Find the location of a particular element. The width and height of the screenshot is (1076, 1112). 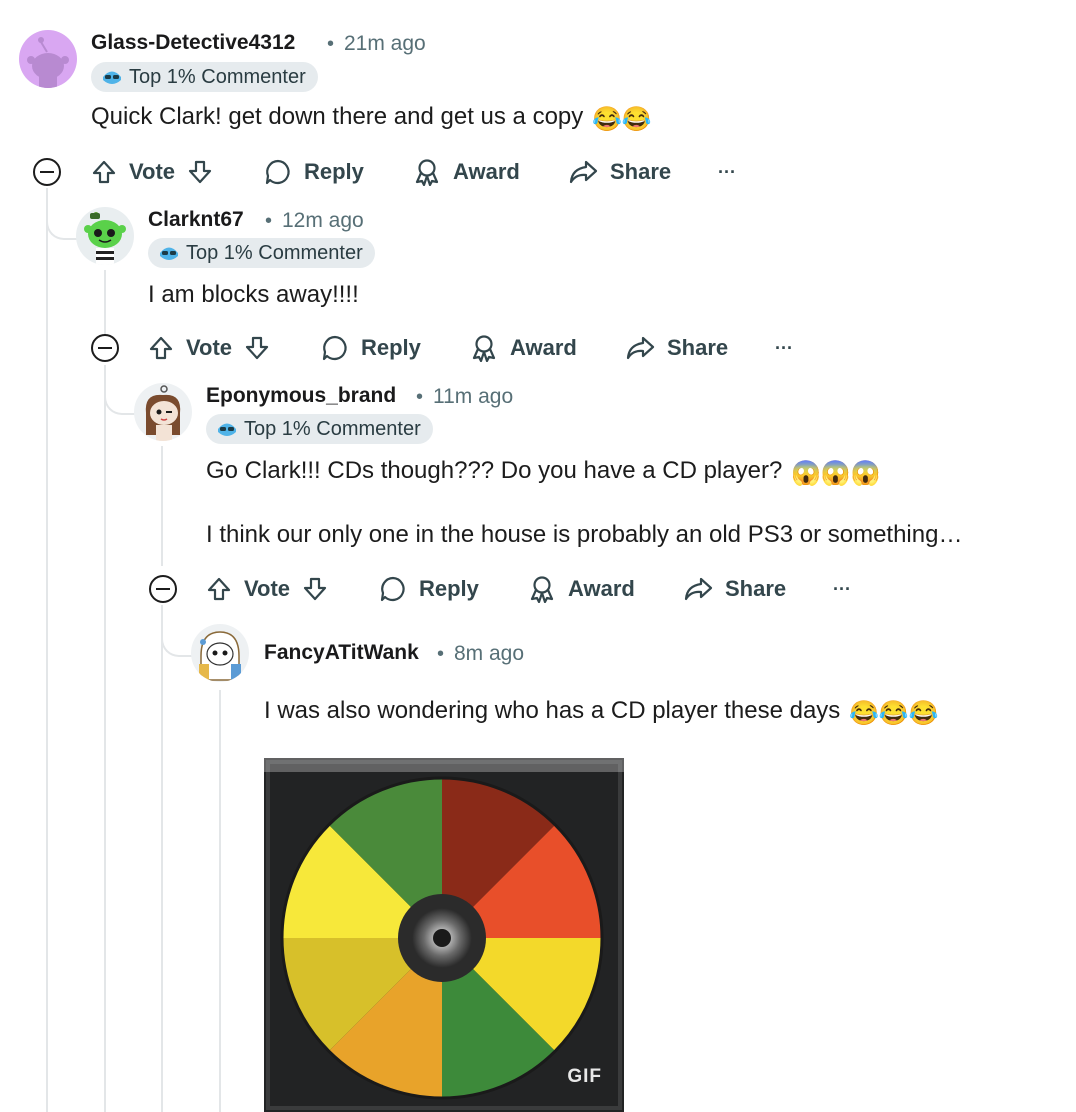

cd-disc-image is located at coordinates (444, 935).